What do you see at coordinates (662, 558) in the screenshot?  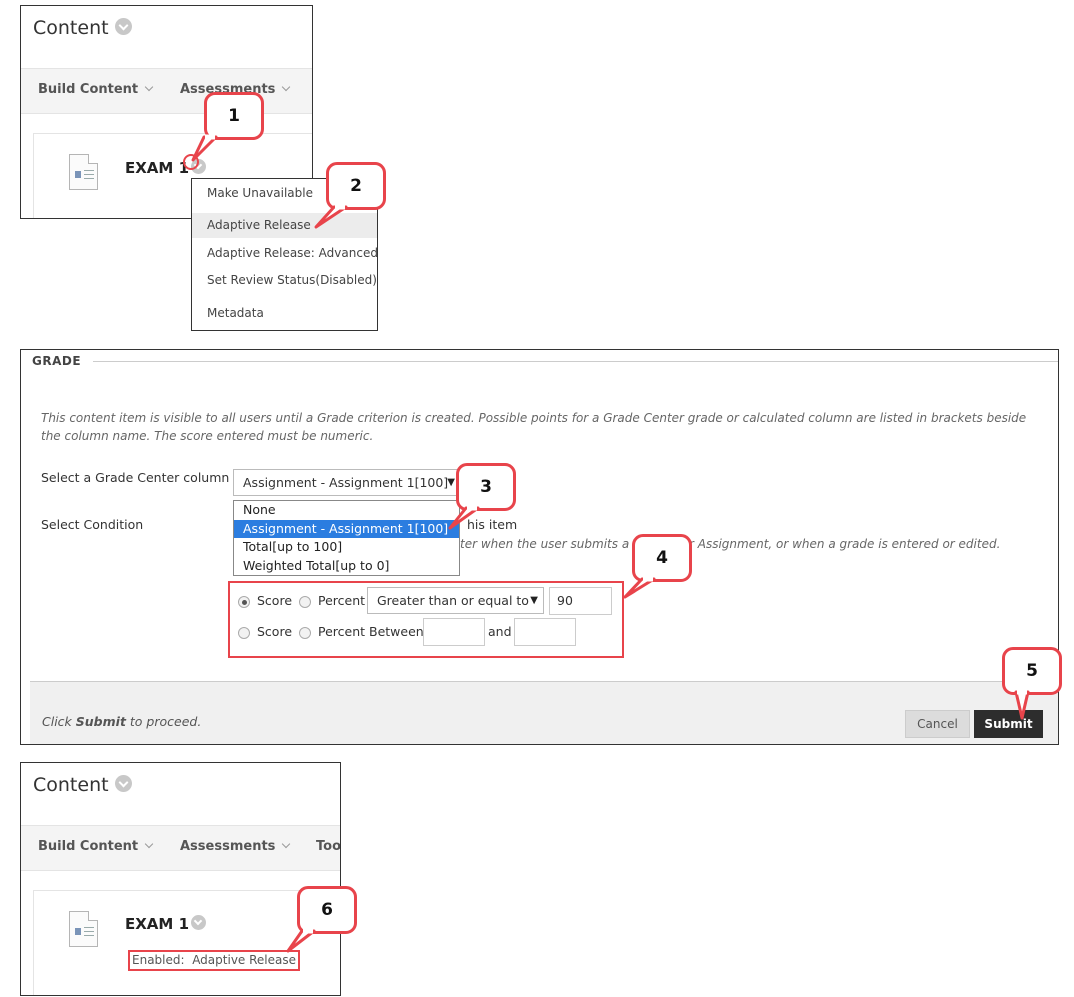 I see `callout-4: 4` at bounding box center [662, 558].